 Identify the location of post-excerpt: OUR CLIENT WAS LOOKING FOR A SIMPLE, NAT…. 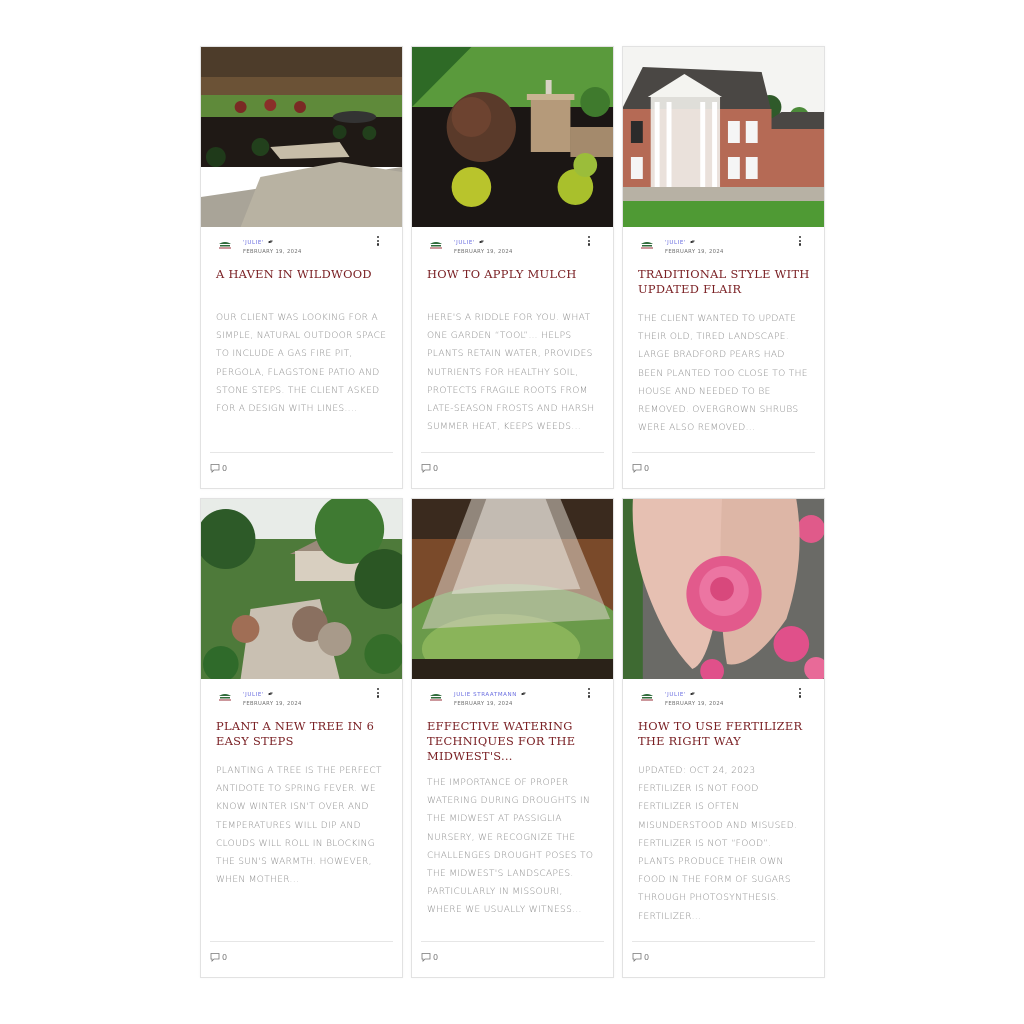
(301, 364).